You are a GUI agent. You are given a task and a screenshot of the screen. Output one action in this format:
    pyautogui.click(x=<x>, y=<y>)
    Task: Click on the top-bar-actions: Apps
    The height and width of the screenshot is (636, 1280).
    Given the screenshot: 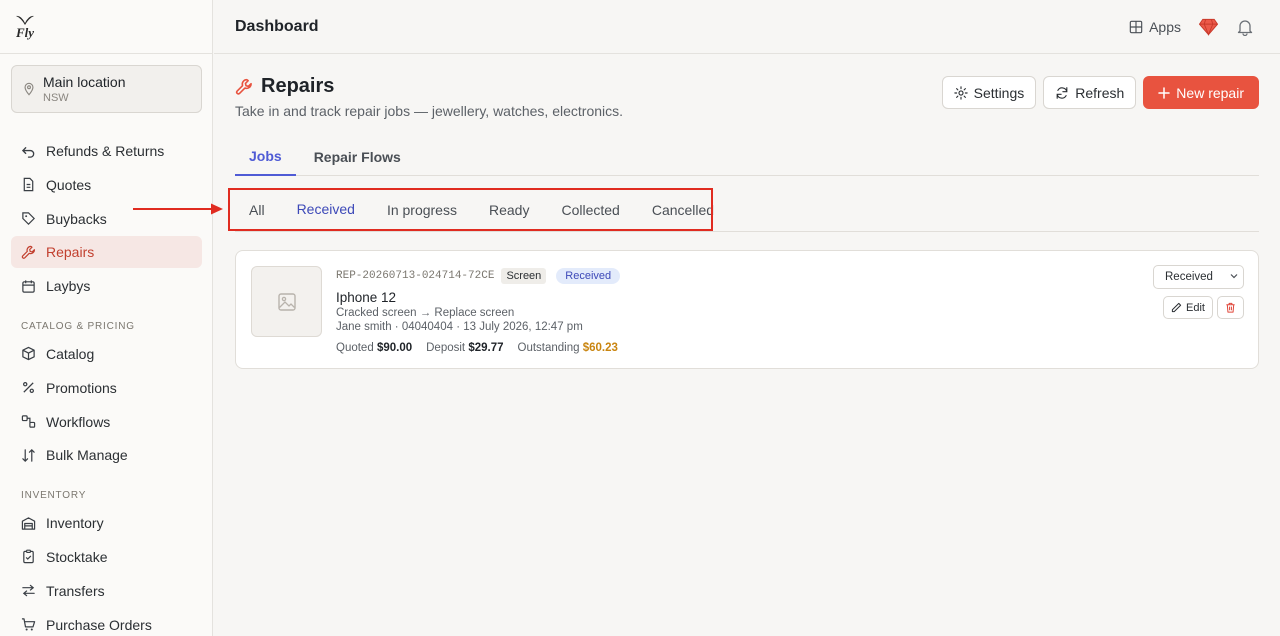 What is the action you would take?
    pyautogui.click(x=1191, y=27)
    